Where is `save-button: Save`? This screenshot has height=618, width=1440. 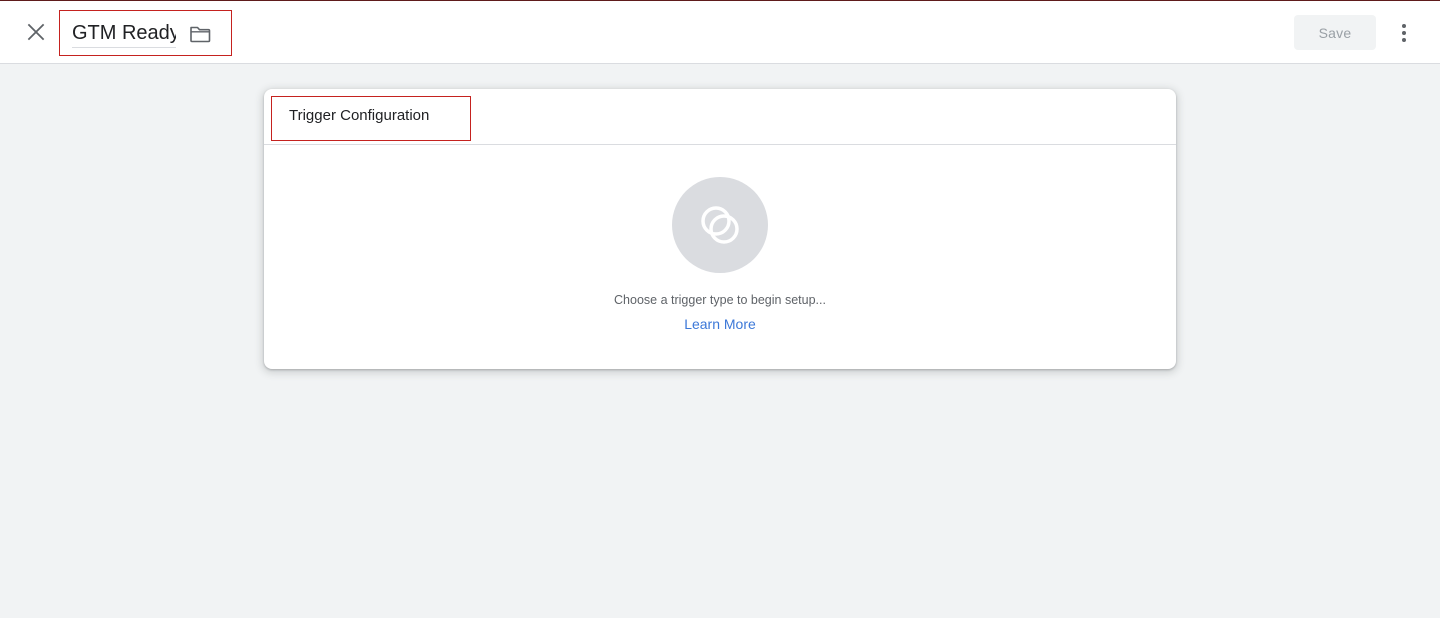
save-button: Save is located at coordinates (1335, 32).